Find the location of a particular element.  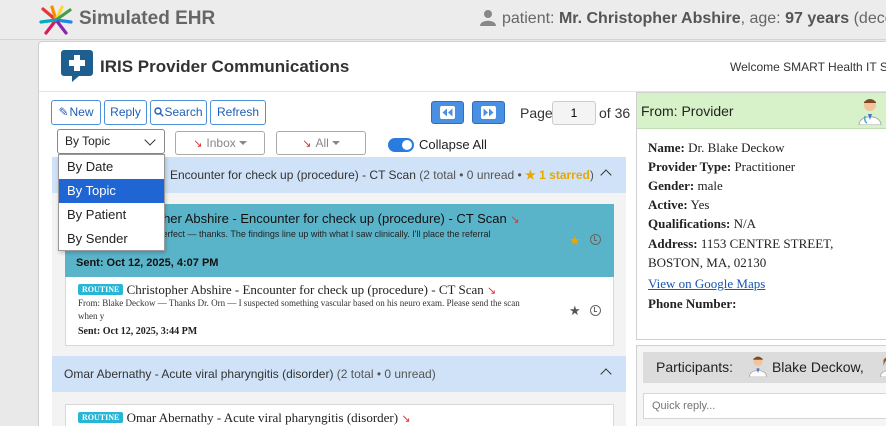

group-count: (2 total • 0 unread • is located at coordinates (472, 175).